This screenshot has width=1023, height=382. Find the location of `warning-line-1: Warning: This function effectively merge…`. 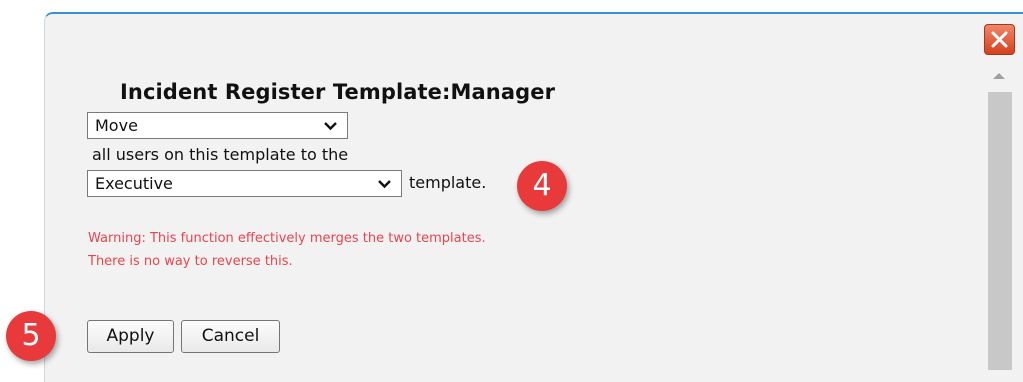

warning-line-1: Warning: This function effectively merge… is located at coordinates (287, 238).